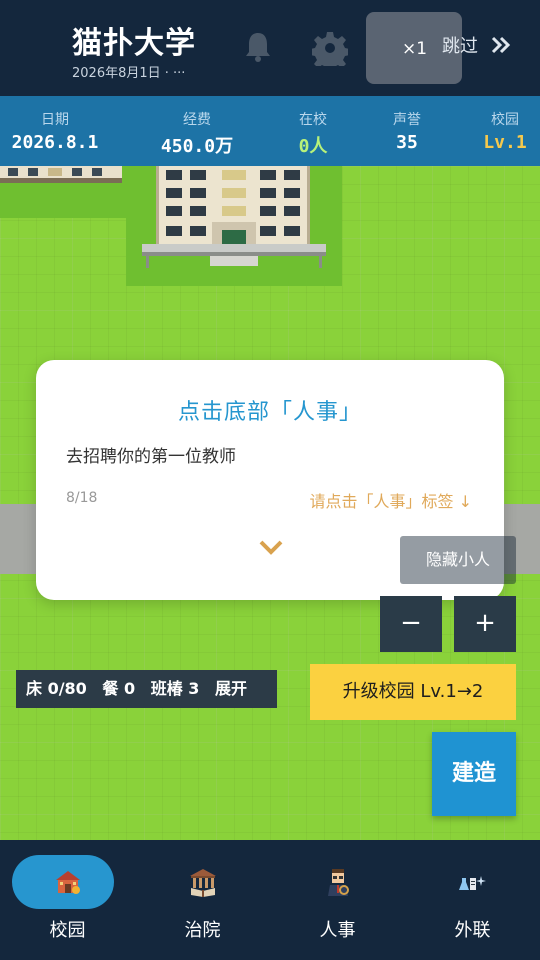  What do you see at coordinates (271, 547) in the screenshot?
I see `chevron-down-icon` at bounding box center [271, 547].